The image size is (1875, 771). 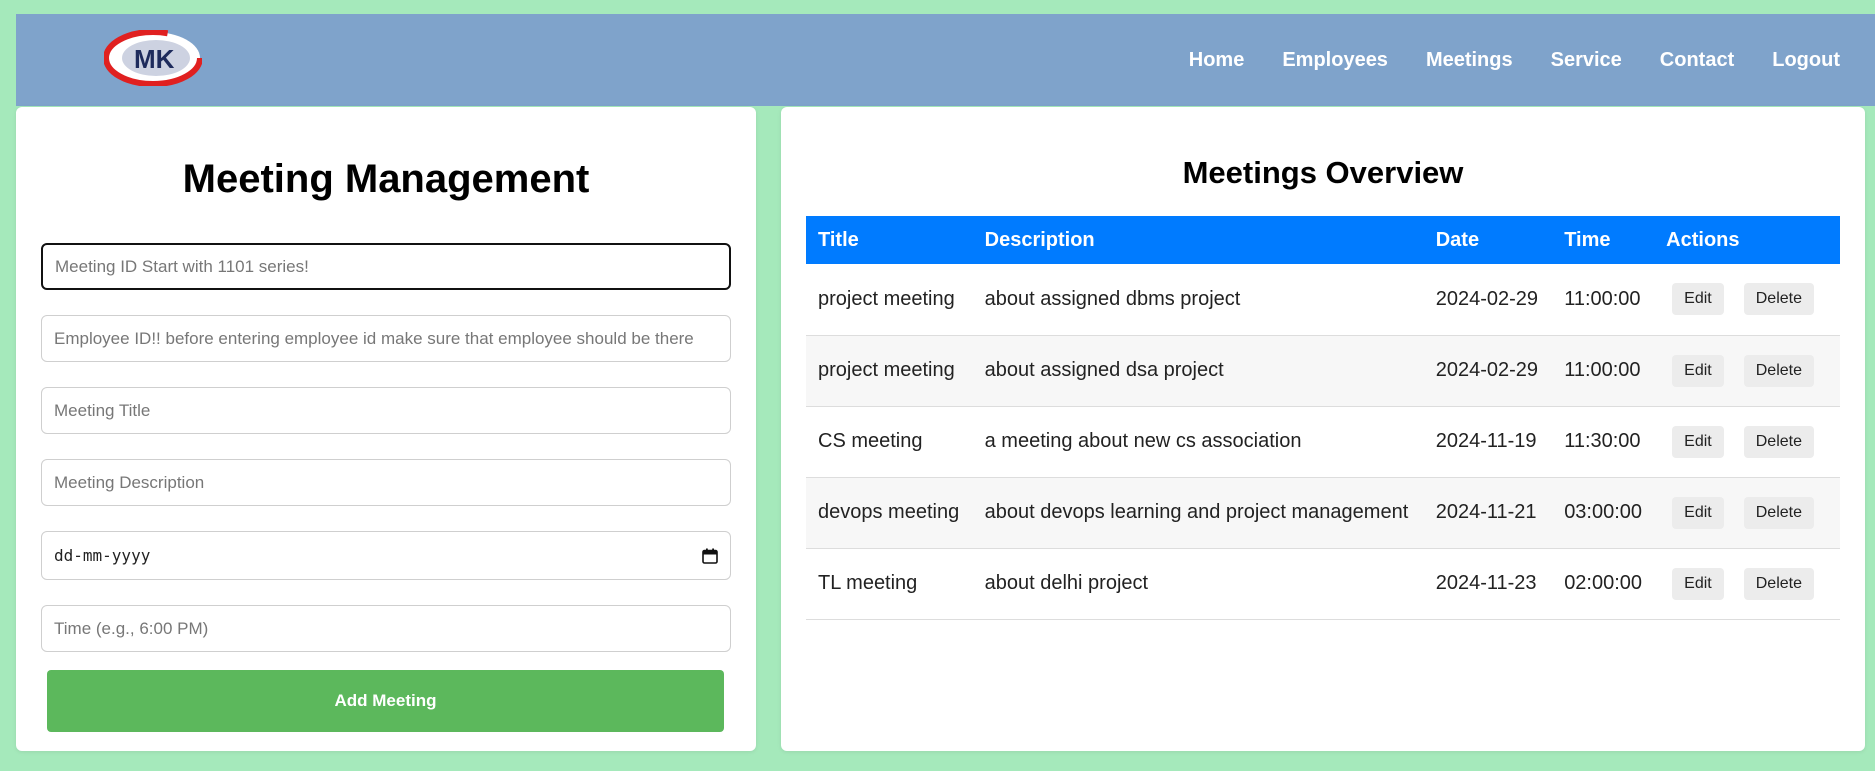 What do you see at coordinates (1488, 584) in the screenshot?
I see `cell-date: 2024-11-23` at bounding box center [1488, 584].